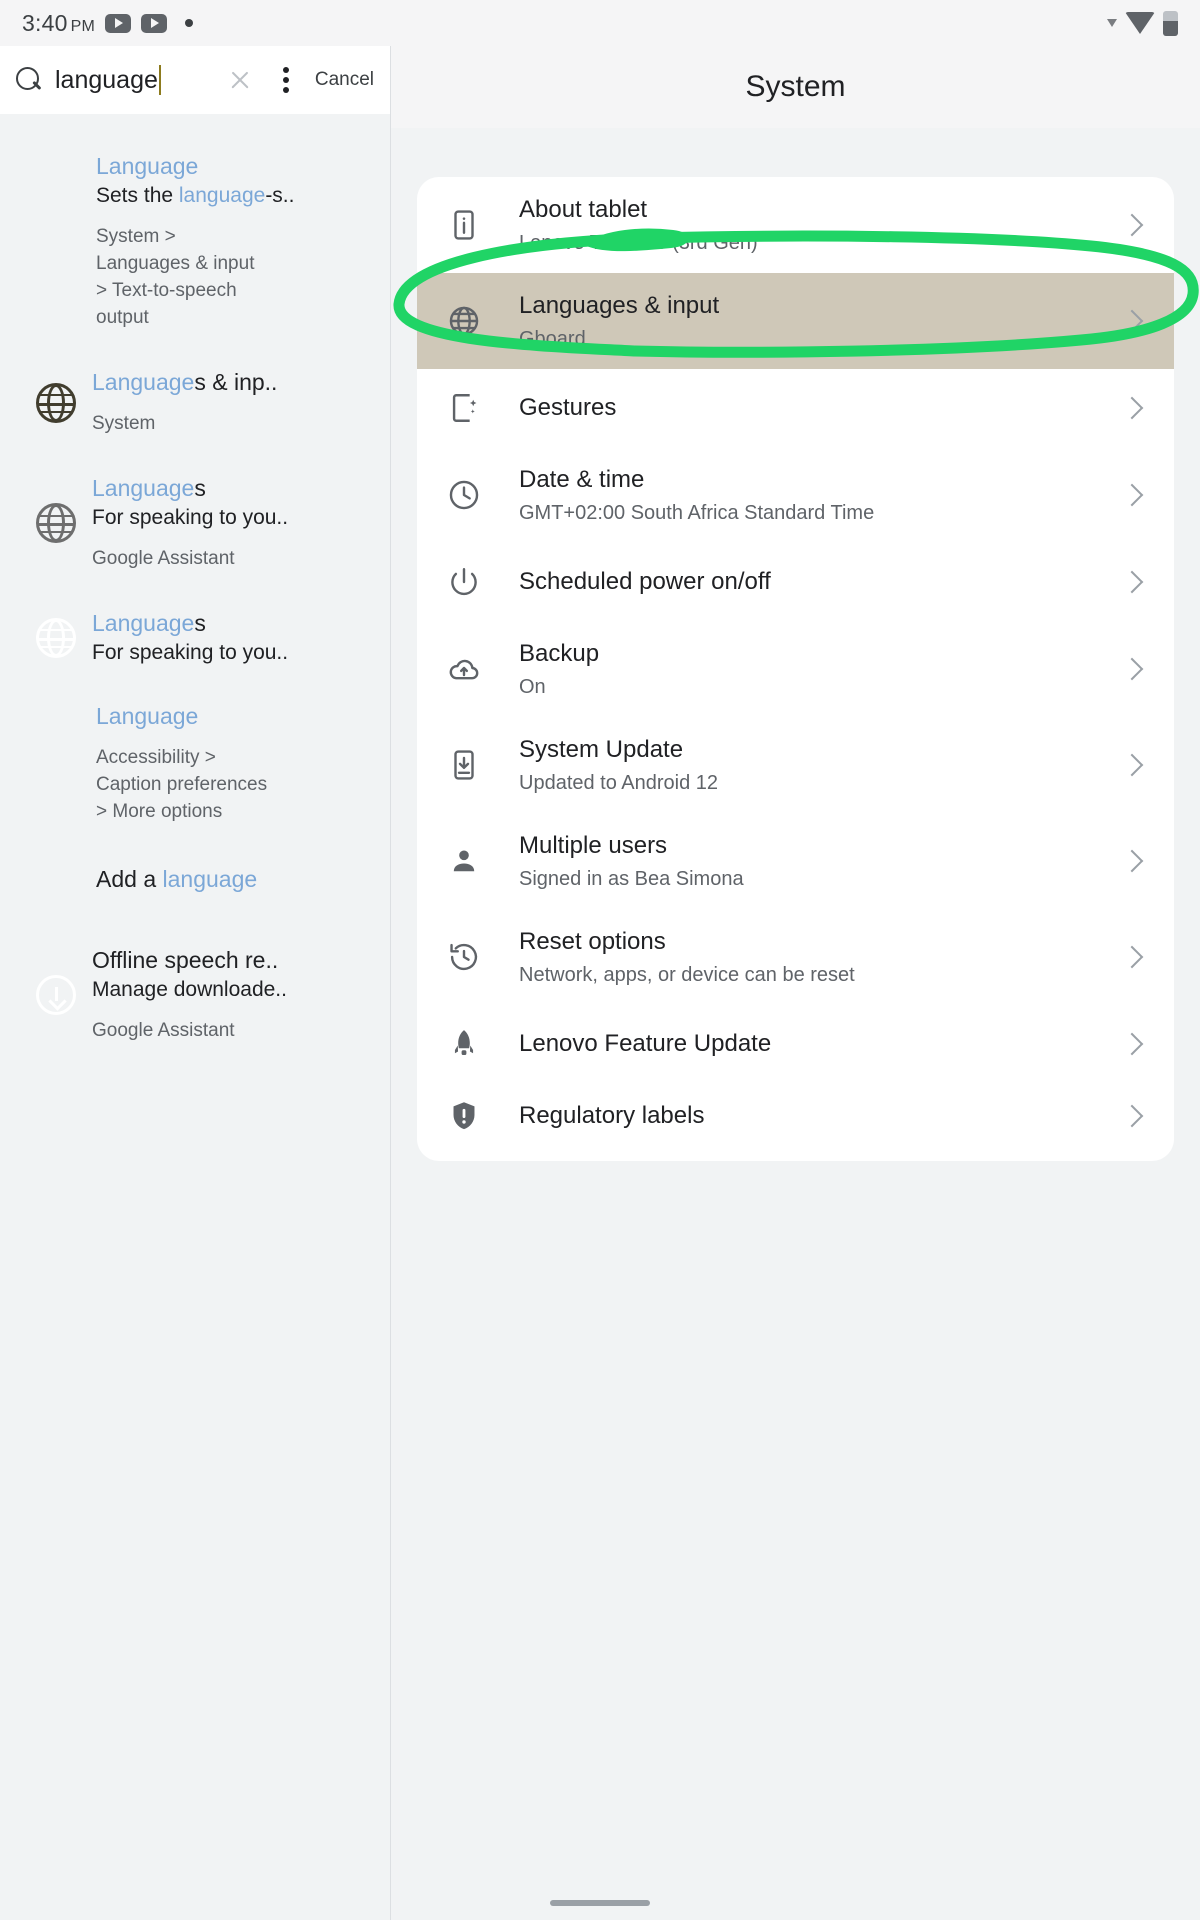 The width and height of the screenshot is (1200, 1920). What do you see at coordinates (645, 1043) in the screenshot?
I see `row-title: Lenovo Feature Update` at bounding box center [645, 1043].